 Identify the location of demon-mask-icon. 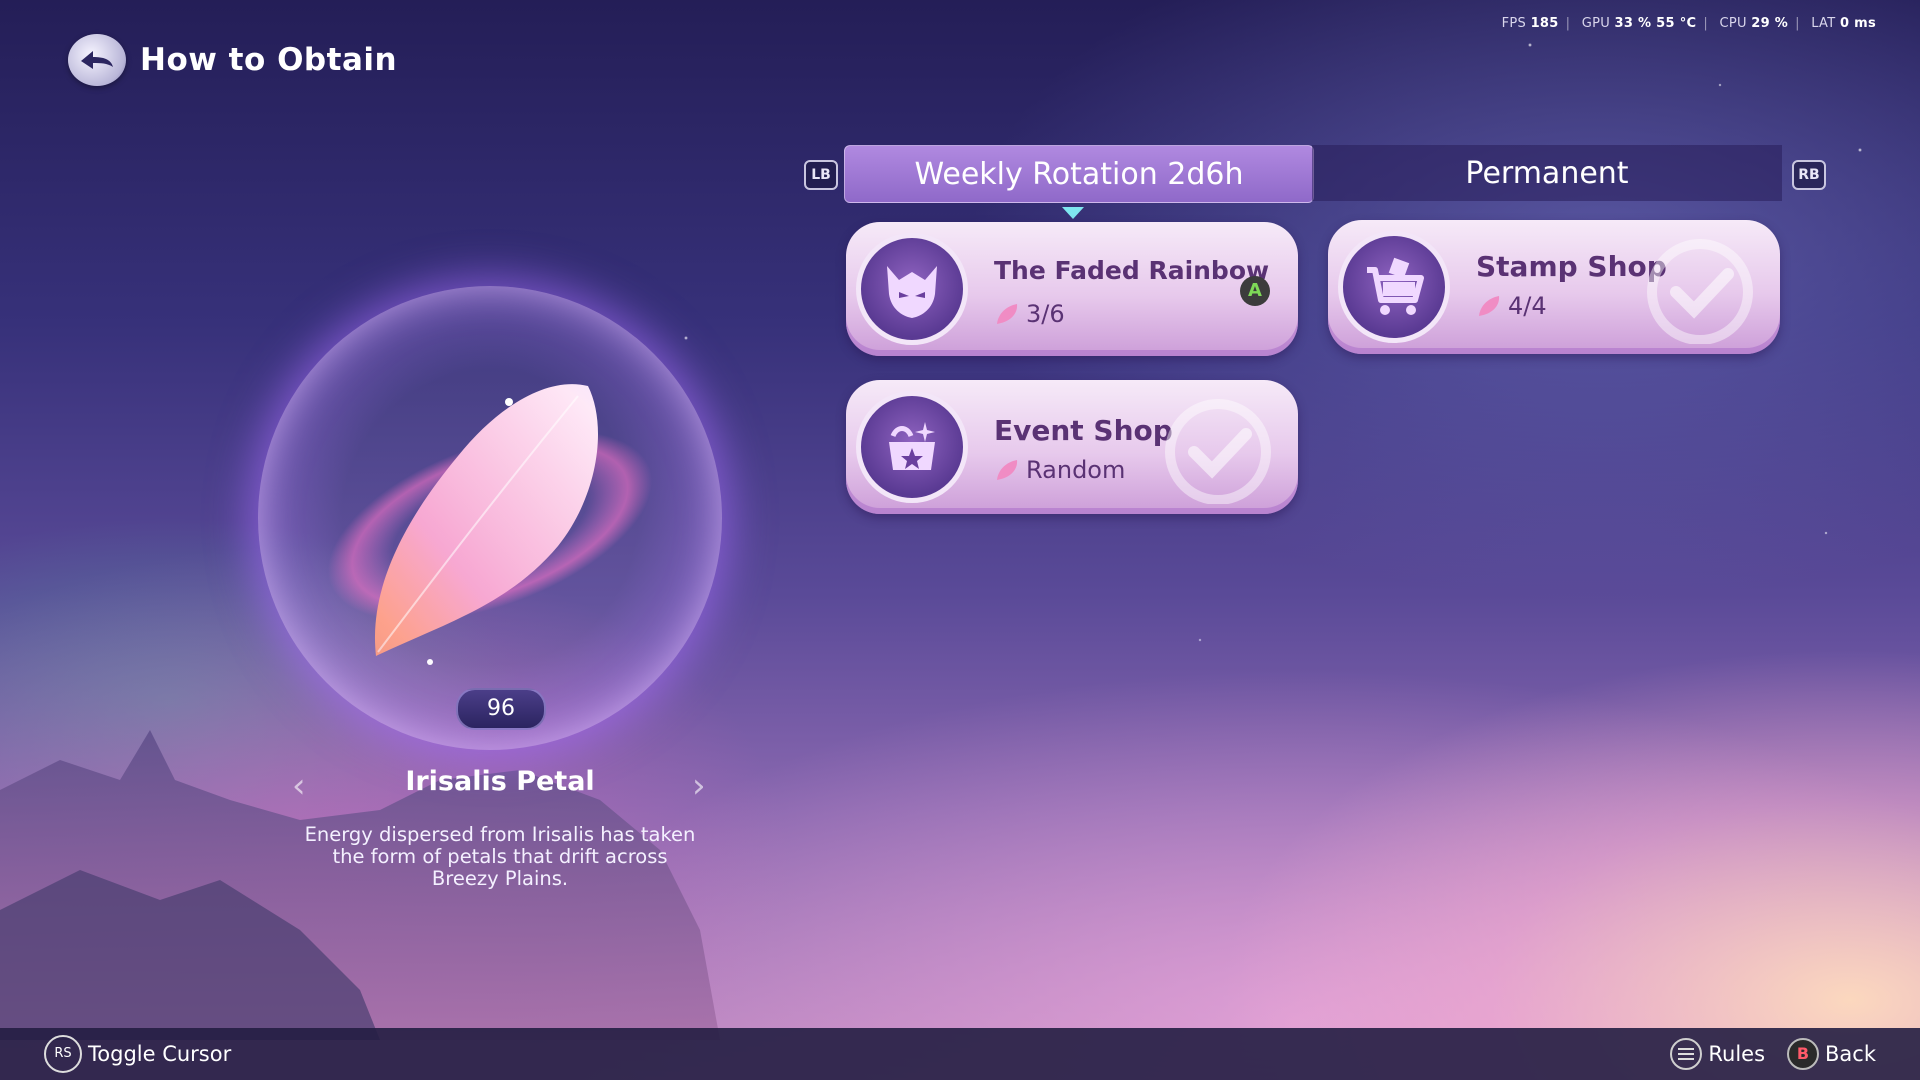
(912, 289).